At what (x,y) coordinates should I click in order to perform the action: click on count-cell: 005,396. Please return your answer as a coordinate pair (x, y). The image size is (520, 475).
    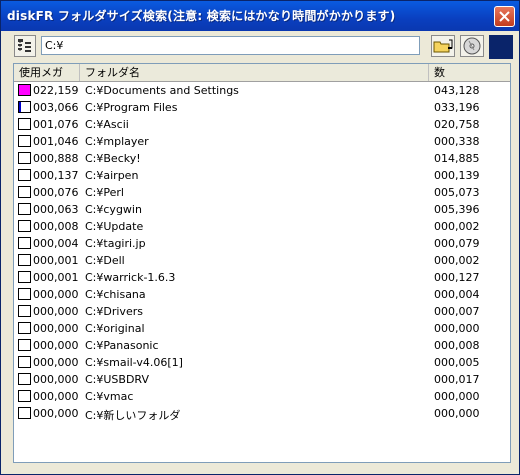
    Looking at the image, I should click on (457, 209).